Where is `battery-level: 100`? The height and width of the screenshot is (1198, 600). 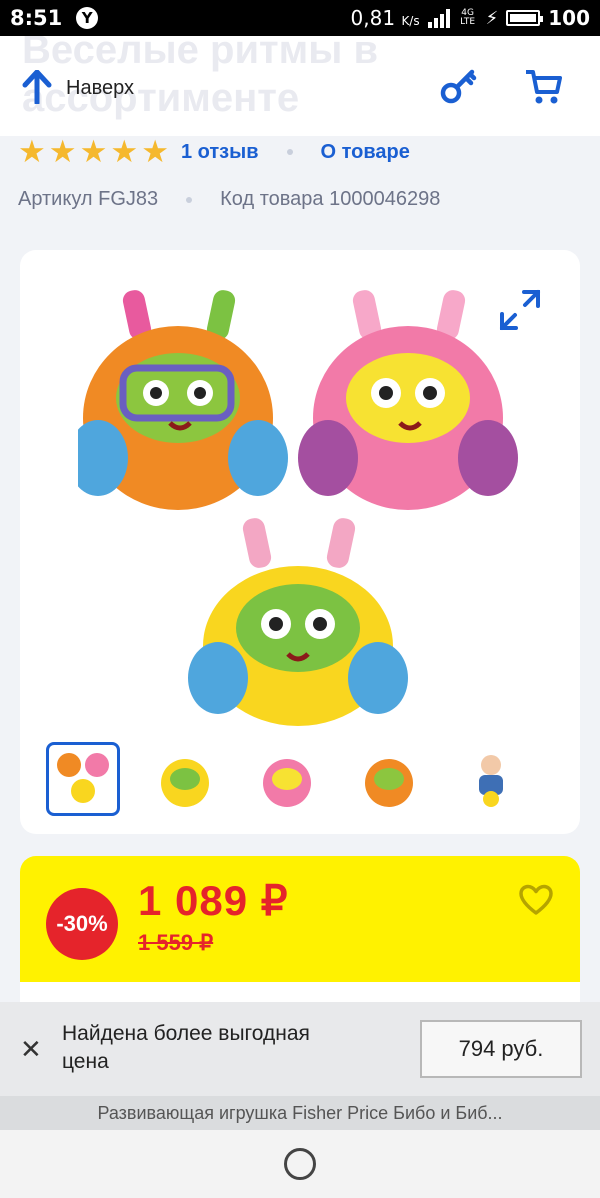
battery-level: 100 is located at coordinates (569, 18).